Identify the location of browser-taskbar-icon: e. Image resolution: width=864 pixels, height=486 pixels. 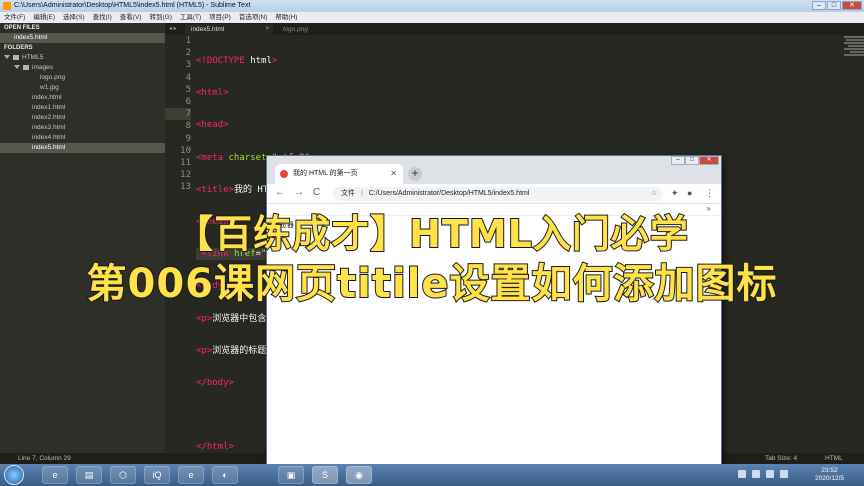
(191, 475).